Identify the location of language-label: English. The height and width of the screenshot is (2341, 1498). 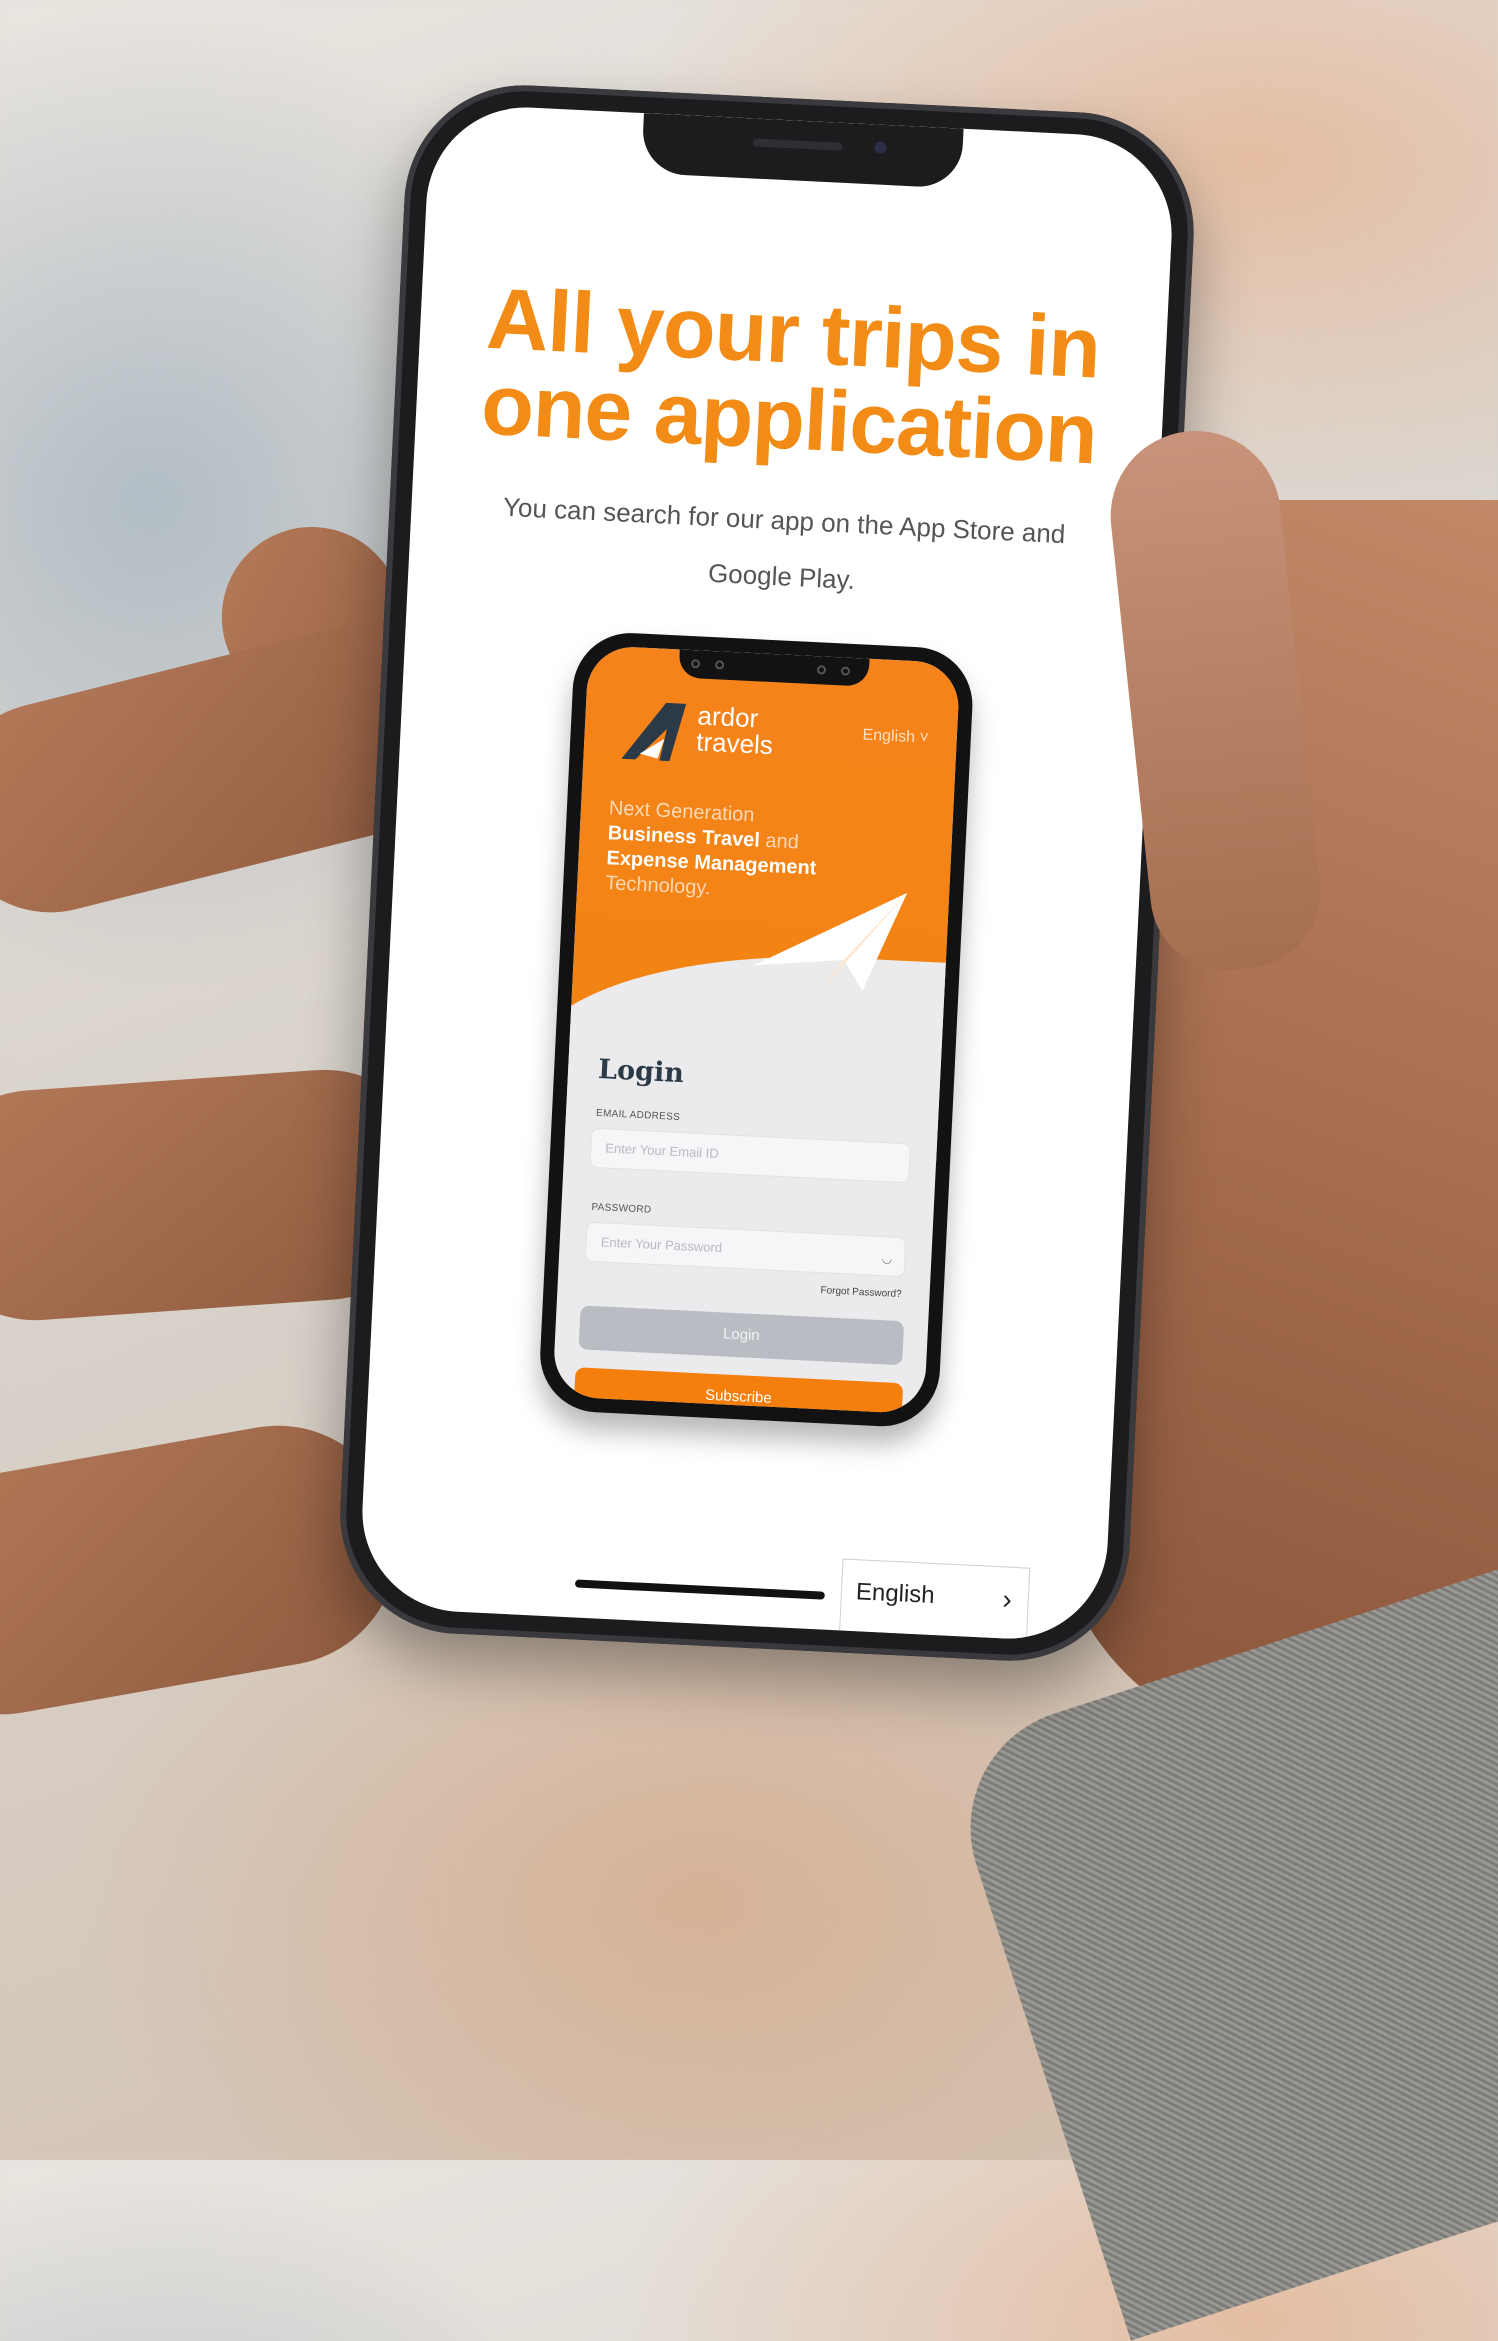
(895, 1594).